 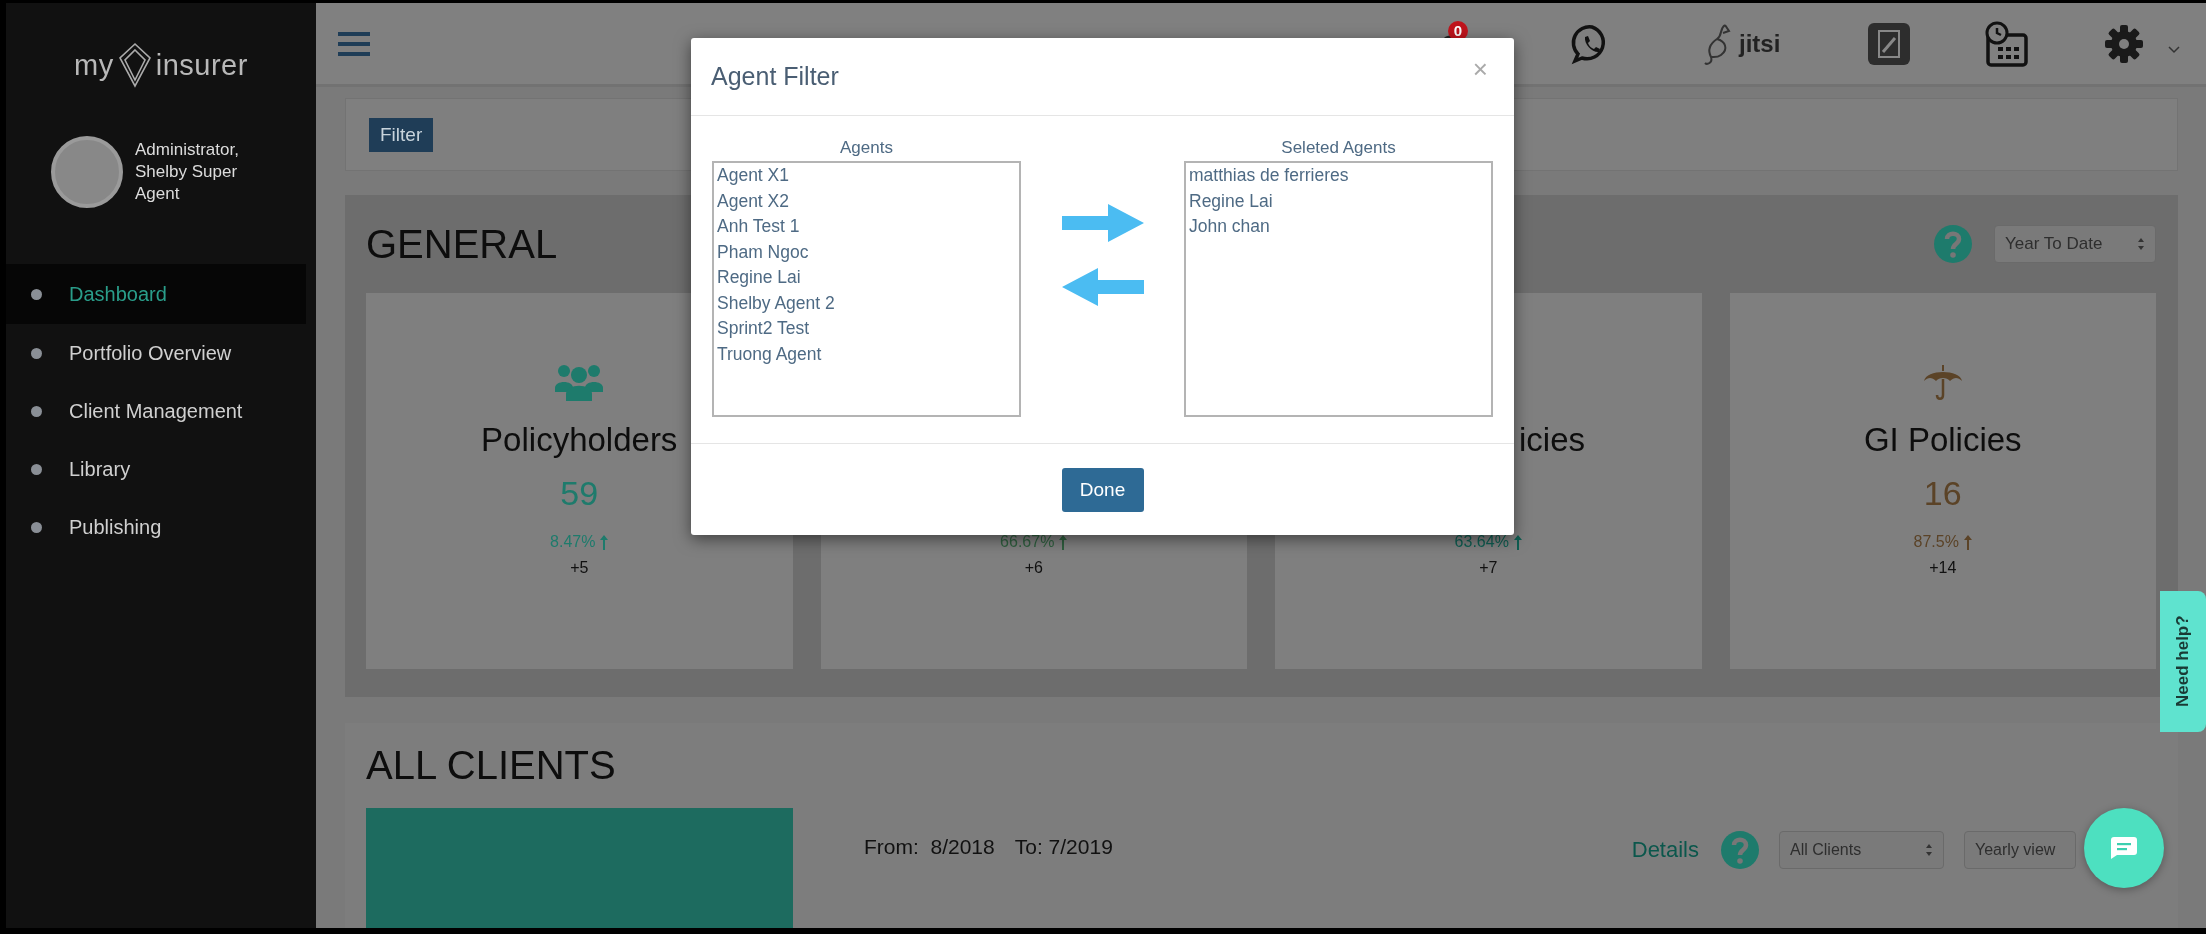 I want to click on logo-text: my, so click(x=94, y=65).